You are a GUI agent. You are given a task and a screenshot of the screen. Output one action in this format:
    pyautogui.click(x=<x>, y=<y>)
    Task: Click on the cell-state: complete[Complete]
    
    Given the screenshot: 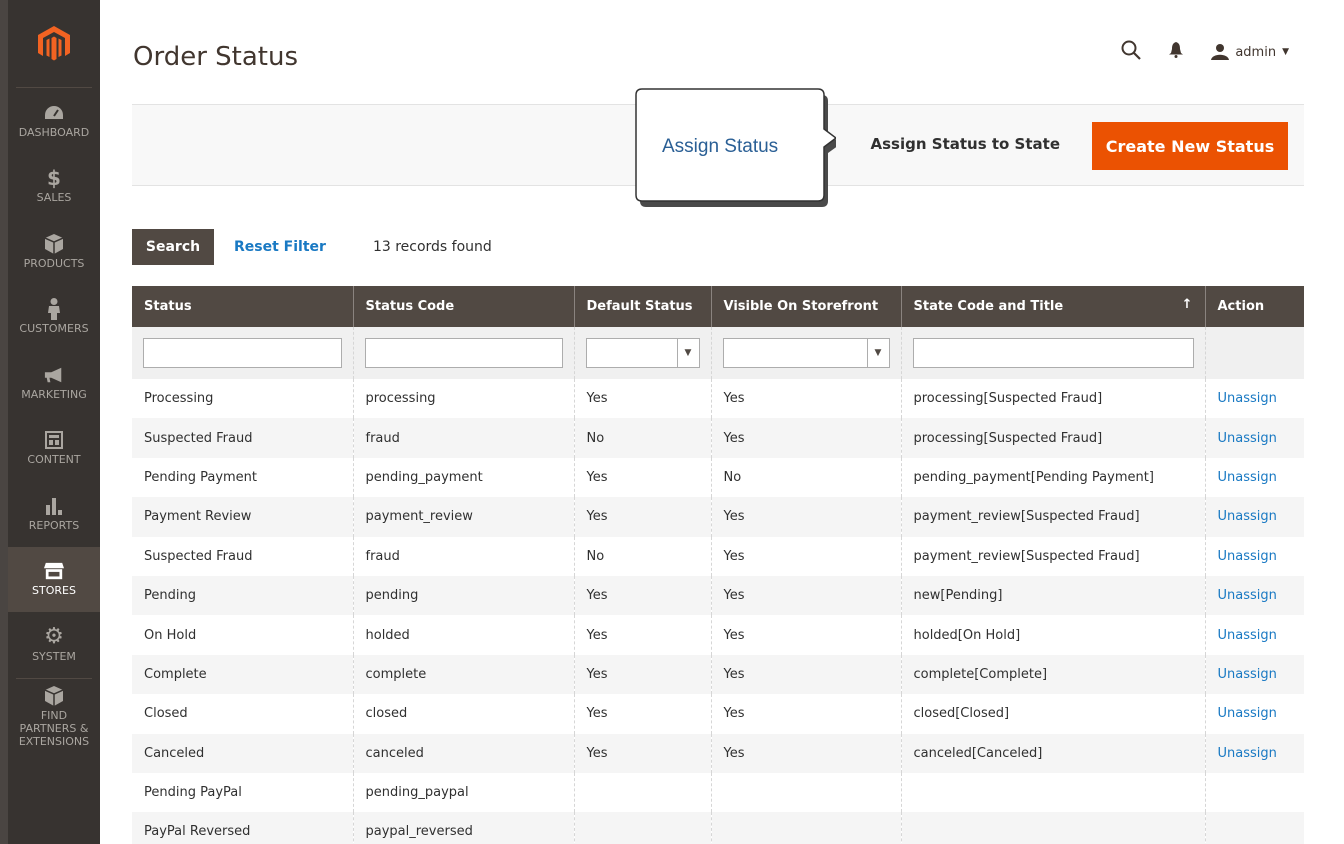 What is the action you would take?
    pyautogui.click(x=1052, y=674)
    